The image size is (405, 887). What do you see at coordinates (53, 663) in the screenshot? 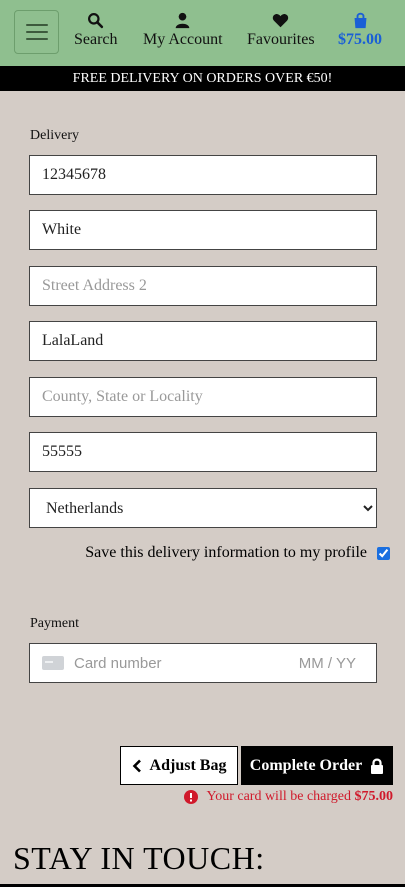
I see `credit-card-icon` at bounding box center [53, 663].